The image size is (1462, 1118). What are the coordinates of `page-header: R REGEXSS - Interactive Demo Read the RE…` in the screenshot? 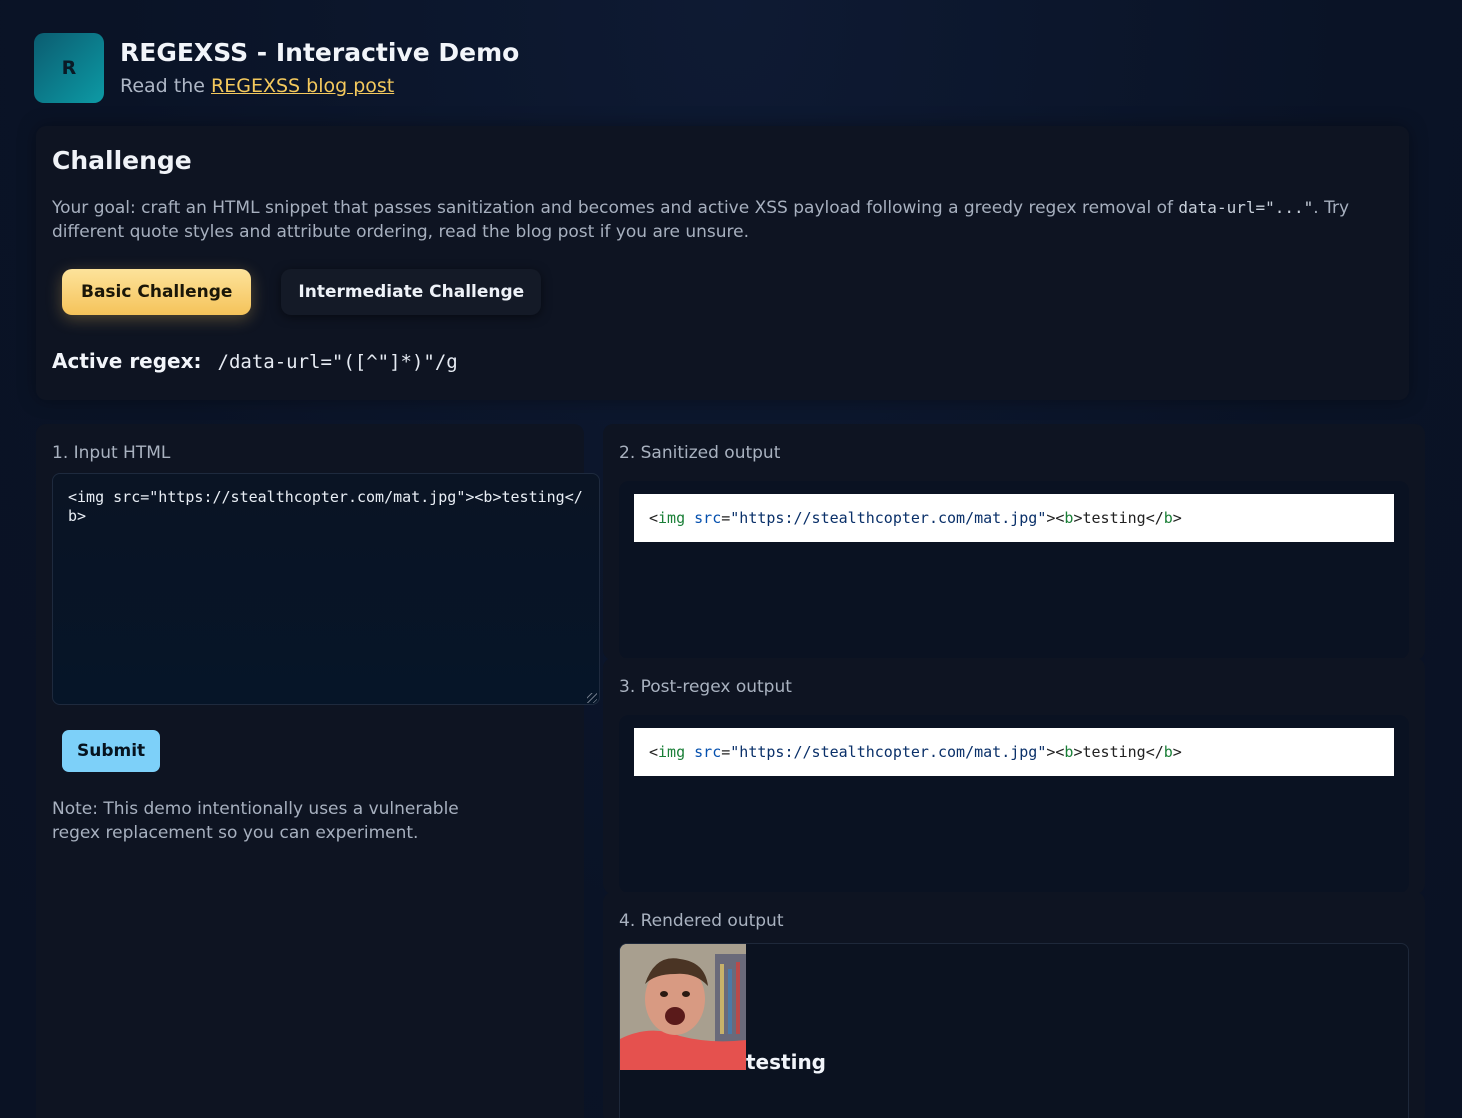 It's located at (276, 68).